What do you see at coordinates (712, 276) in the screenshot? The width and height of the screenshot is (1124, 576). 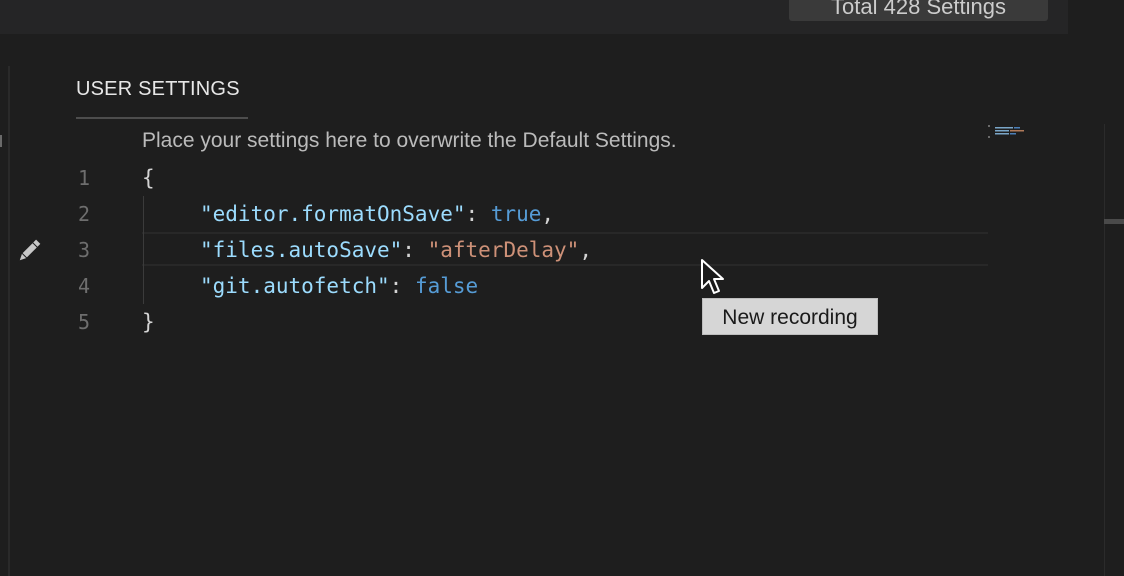 I see `mouse-cursor-icon` at bounding box center [712, 276].